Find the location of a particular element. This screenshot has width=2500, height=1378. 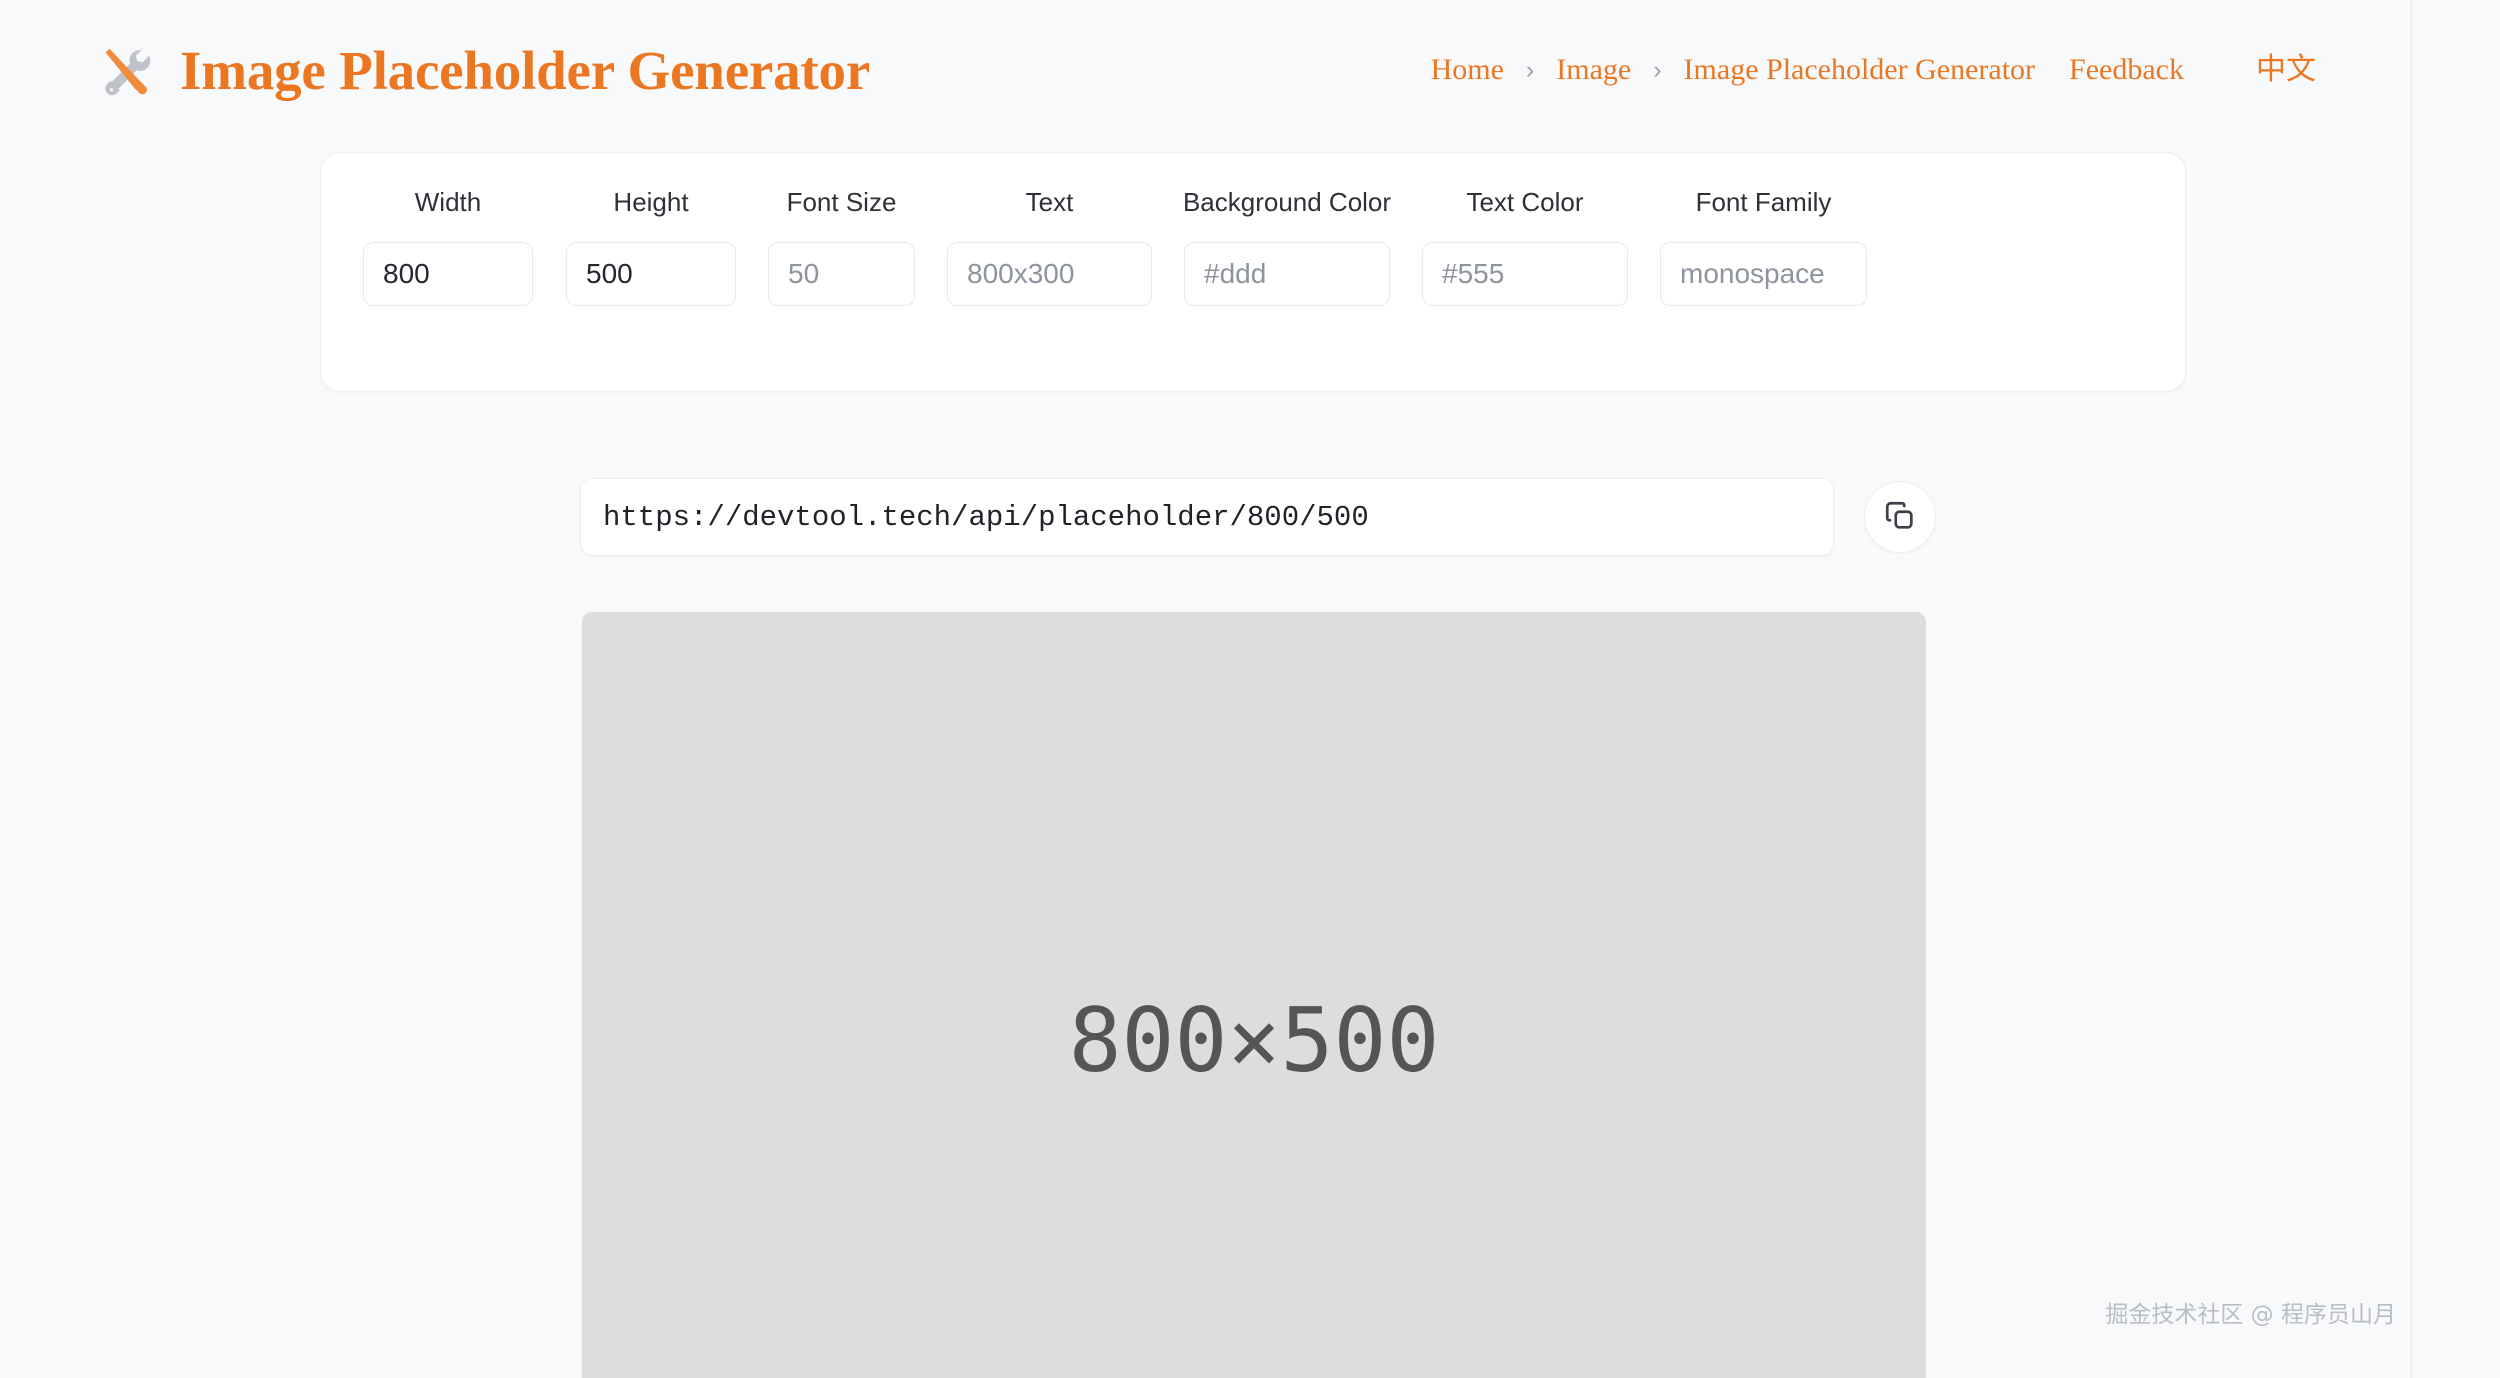

field-label-text: Text is located at coordinates (1049, 202).